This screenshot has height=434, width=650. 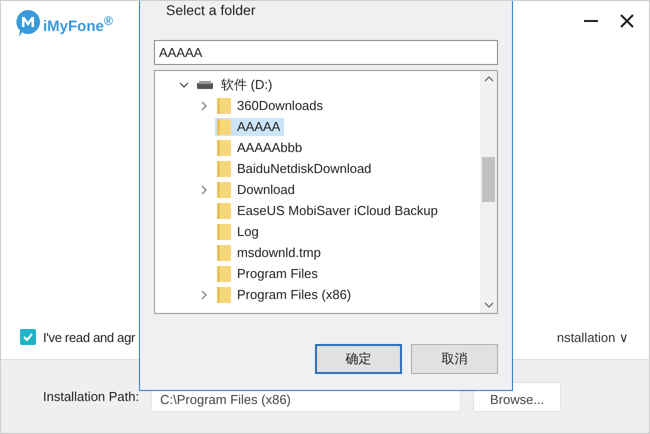 What do you see at coordinates (358, 359) in the screenshot?
I see `ok-button: 确定` at bounding box center [358, 359].